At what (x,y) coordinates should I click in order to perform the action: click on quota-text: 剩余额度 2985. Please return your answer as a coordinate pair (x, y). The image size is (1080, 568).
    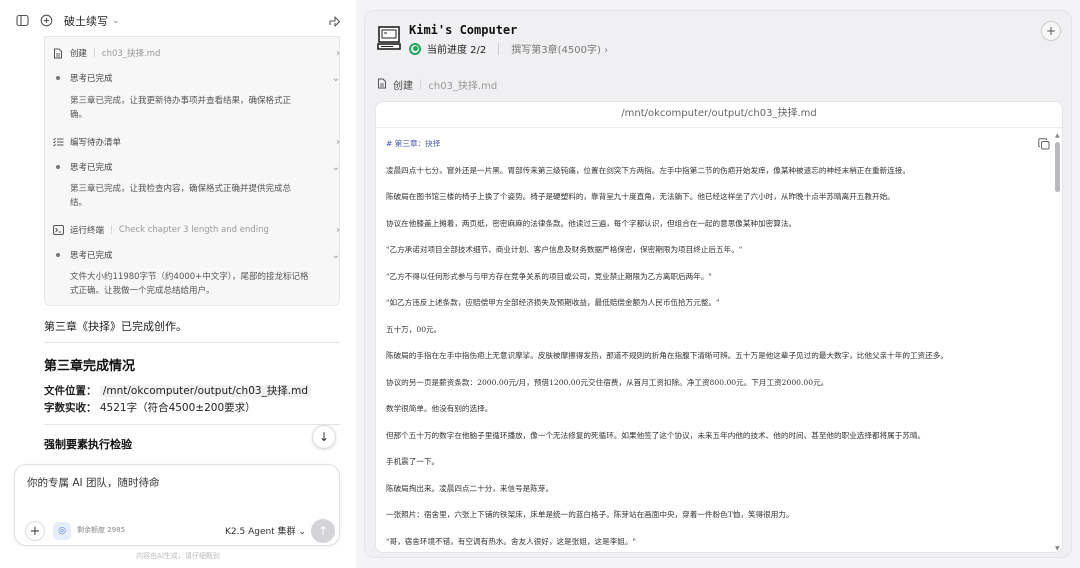
    Looking at the image, I should click on (101, 530).